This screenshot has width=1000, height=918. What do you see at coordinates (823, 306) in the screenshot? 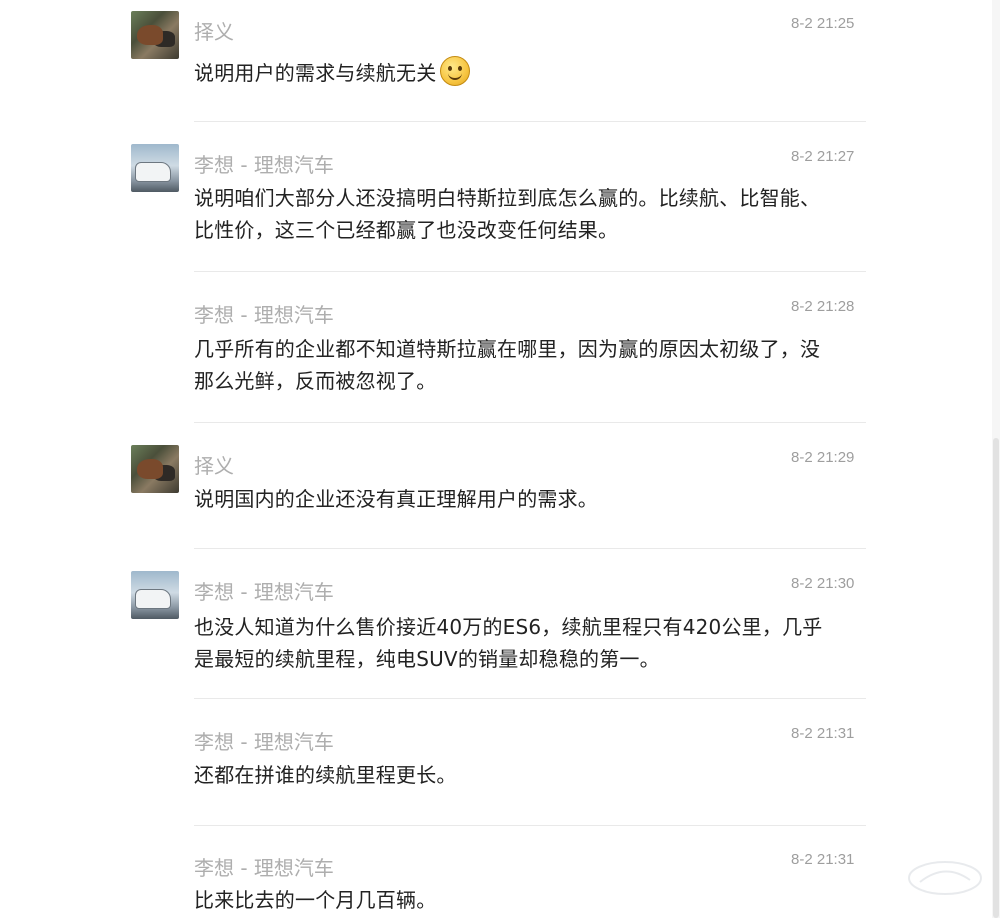
I see `timestamp: 8-2 21:28` at bounding box center [823, 306].